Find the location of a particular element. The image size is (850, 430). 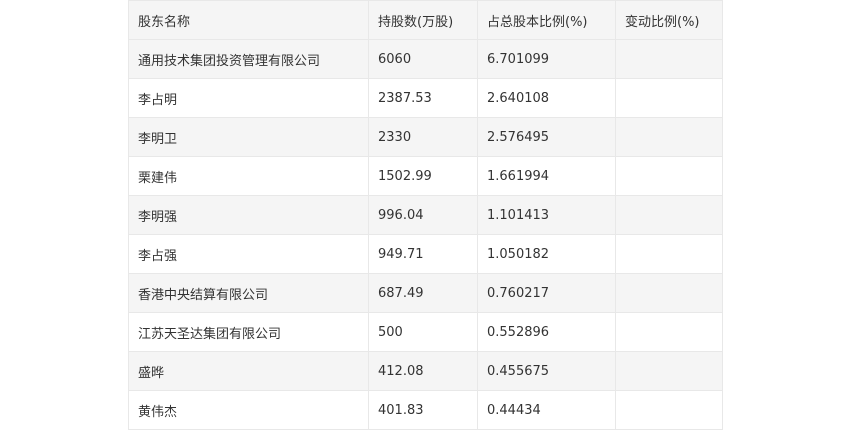

table-header-row: 股东名称 持股数(万股) 占总股本比例(%) 变动比例(%) is located at coordinates (425, 20).